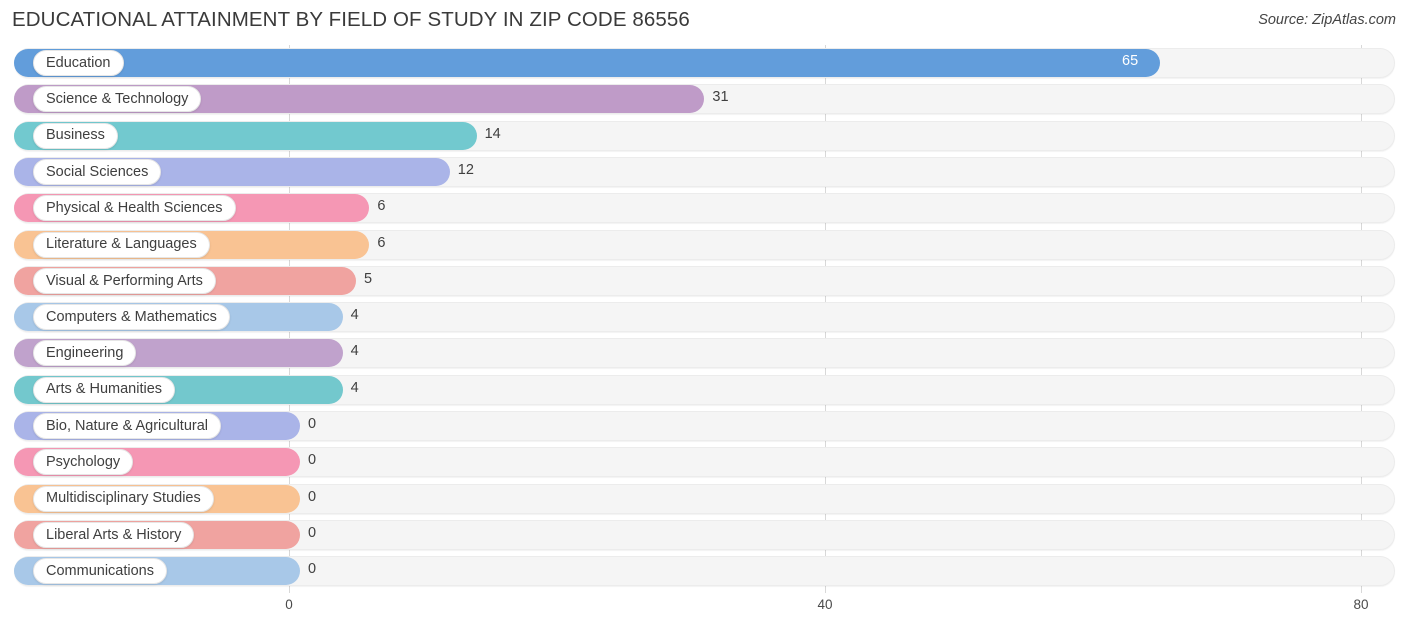 Image resolution: width=1406 pixels, height=631 pixels. I want to click on category-label: Visual & Performing Arts, so click(124, 280).